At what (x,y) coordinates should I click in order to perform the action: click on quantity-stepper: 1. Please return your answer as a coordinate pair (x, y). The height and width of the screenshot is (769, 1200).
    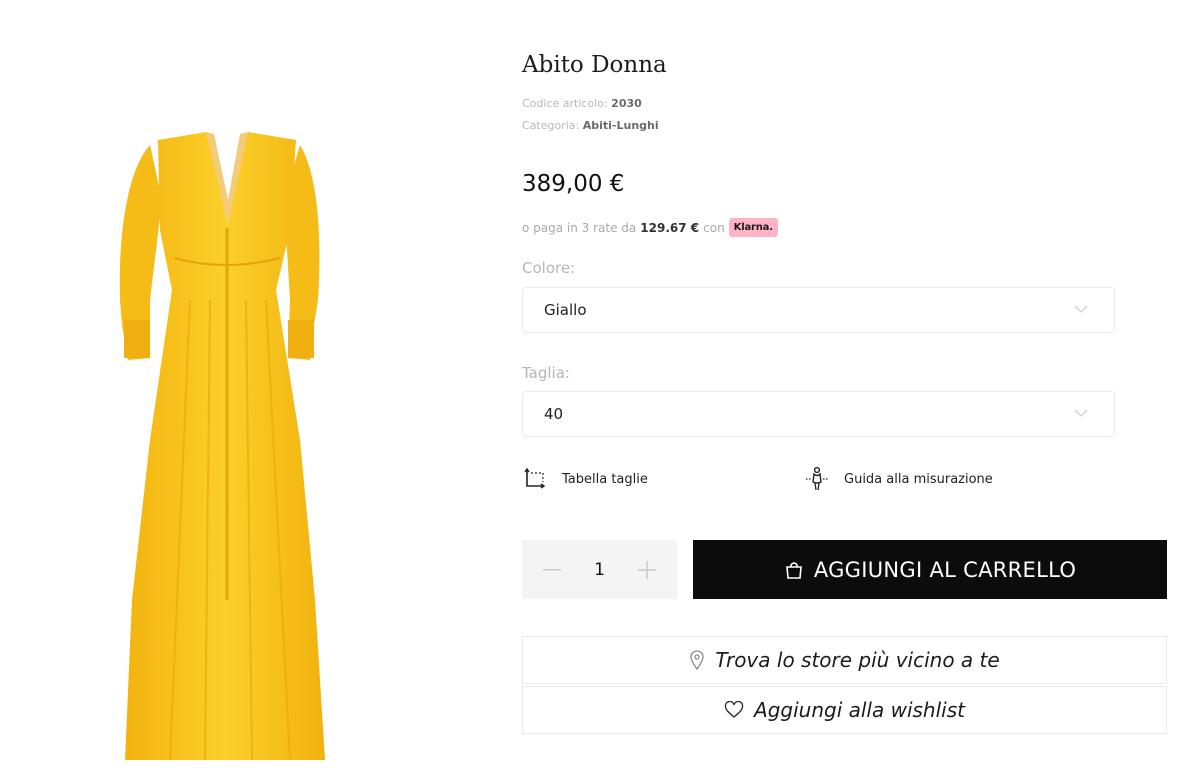
    Looking at the image, I should click on (599, 569).